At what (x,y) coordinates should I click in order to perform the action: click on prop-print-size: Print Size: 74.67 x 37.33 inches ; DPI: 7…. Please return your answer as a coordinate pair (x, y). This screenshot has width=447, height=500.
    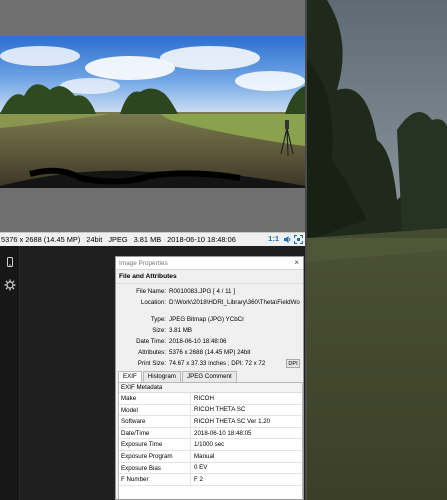
    Looking at the image, I should click on (209, 363).